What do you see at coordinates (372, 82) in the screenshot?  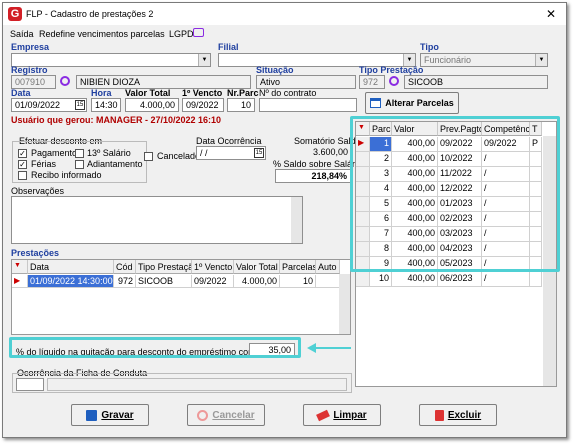 I see `tipo-prestacao-code: 972` at bounding box center [372, 82].